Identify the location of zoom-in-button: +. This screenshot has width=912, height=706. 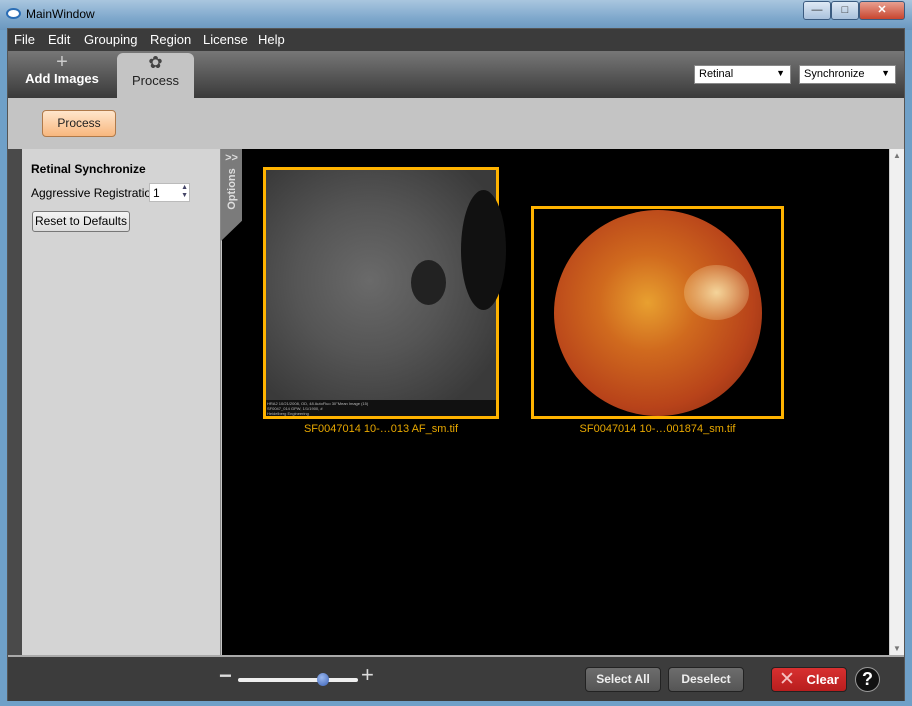
(367, 675).